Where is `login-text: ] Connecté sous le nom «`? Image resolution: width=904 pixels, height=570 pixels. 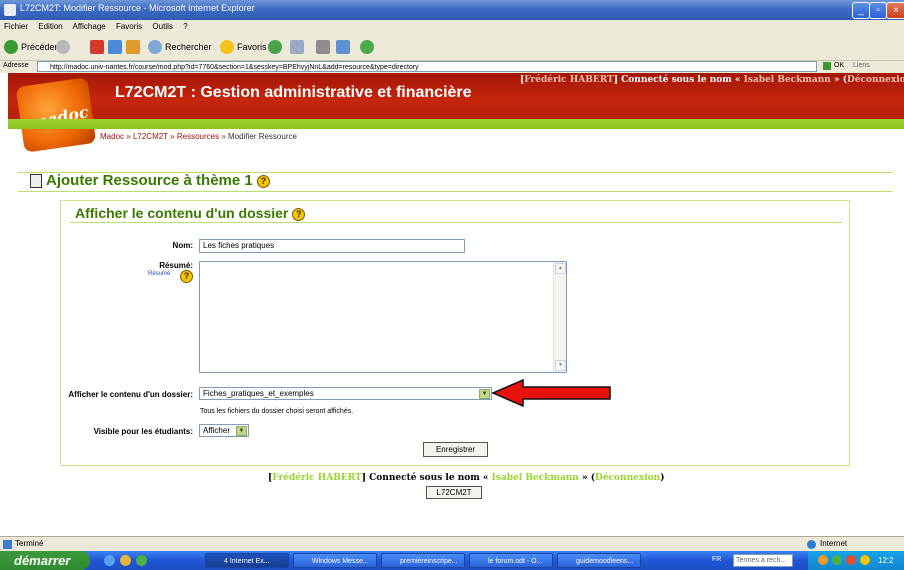
login-text: ] Connecté sous le nom « is located at coordinates (425, 478).